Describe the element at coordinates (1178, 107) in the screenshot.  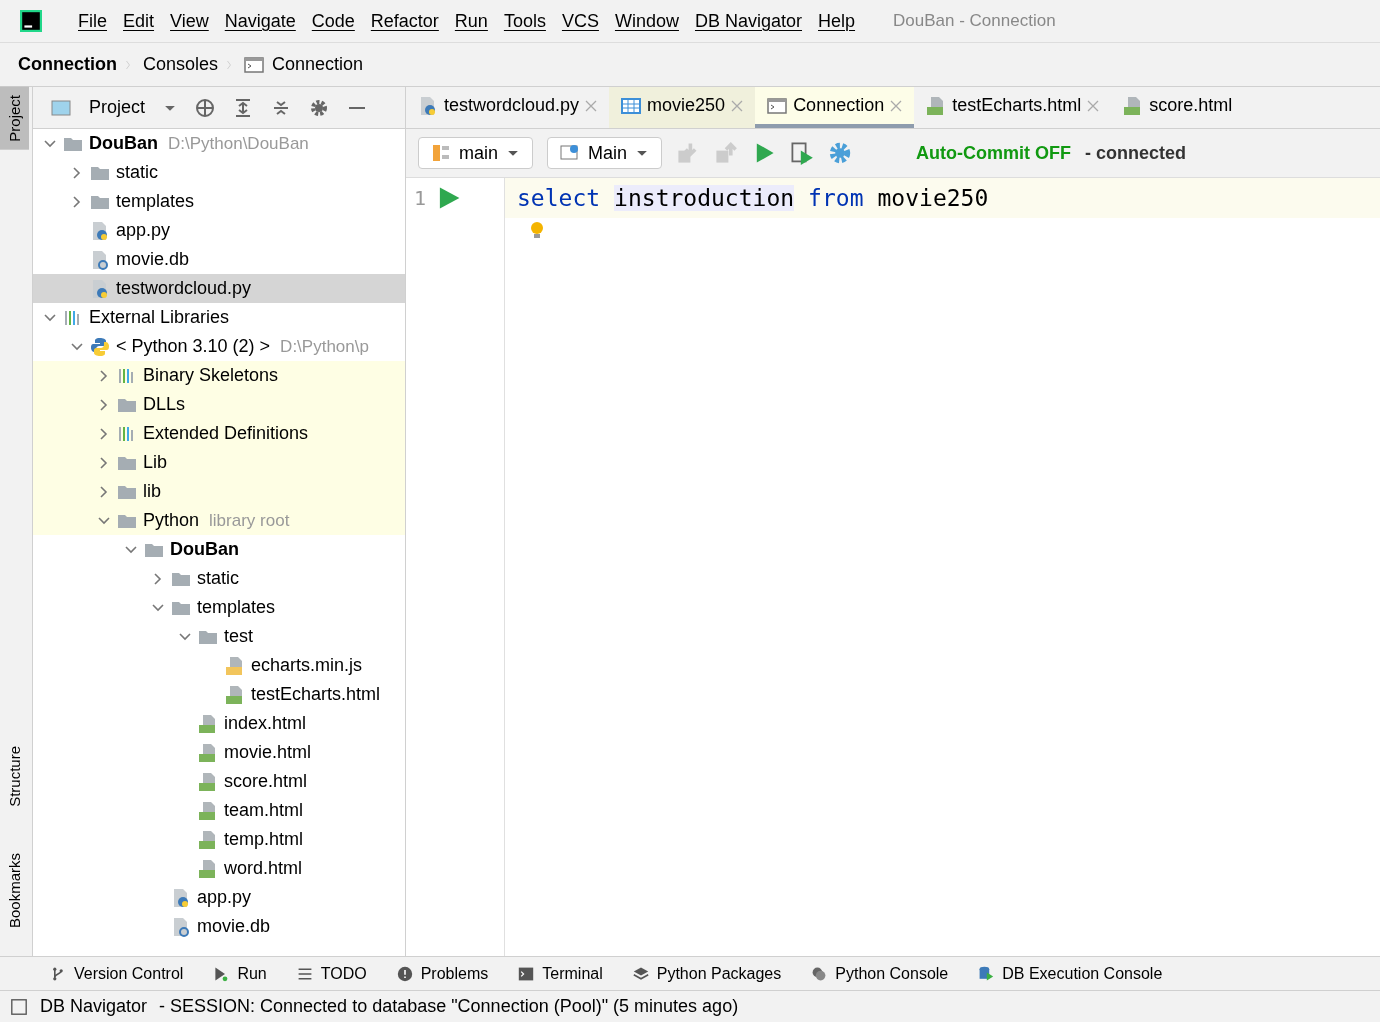
I see `editor-tab: score.html` at that location.